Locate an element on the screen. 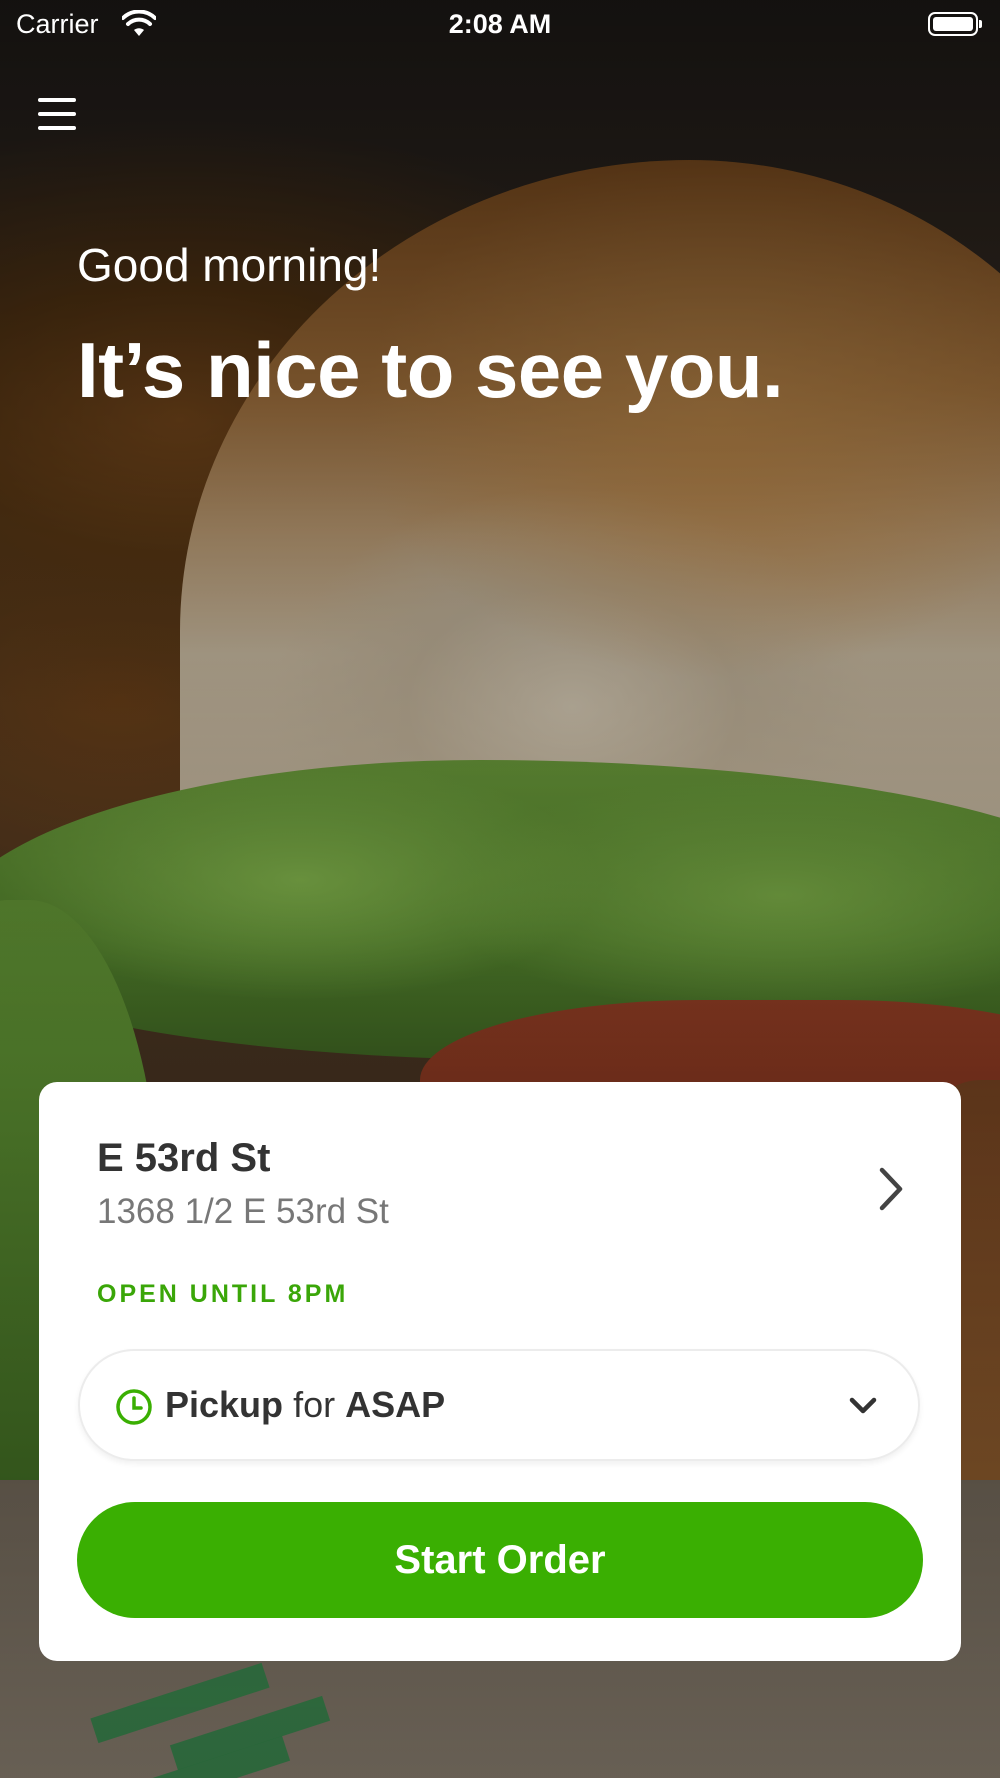 This screenshot has height=1778, width=1000. status-time: 2:08 AM is located at coordinates (500, 24).